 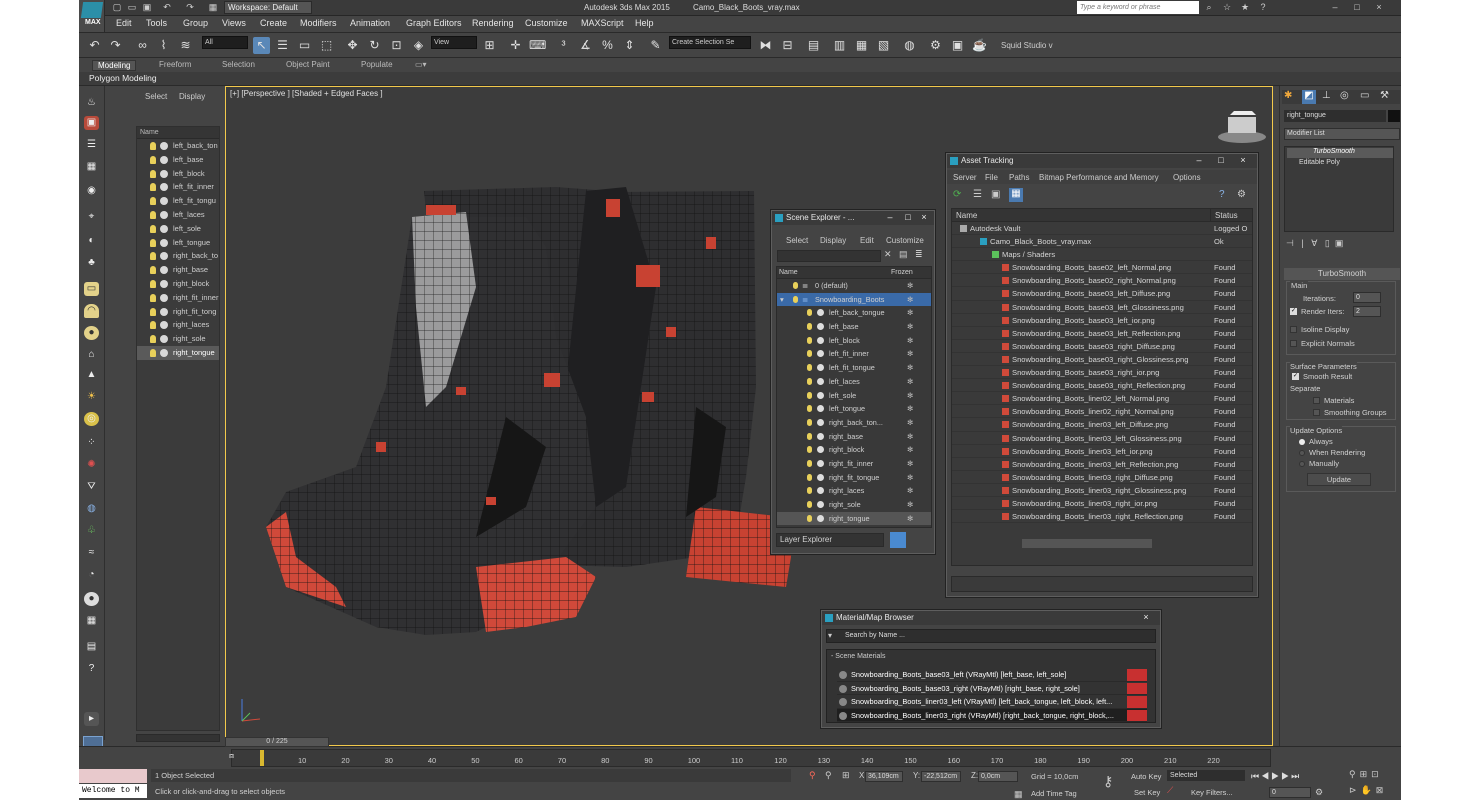 I want to click on stack-item-turbosmooth: TurboSmooth, so click(x=1340, y=153).